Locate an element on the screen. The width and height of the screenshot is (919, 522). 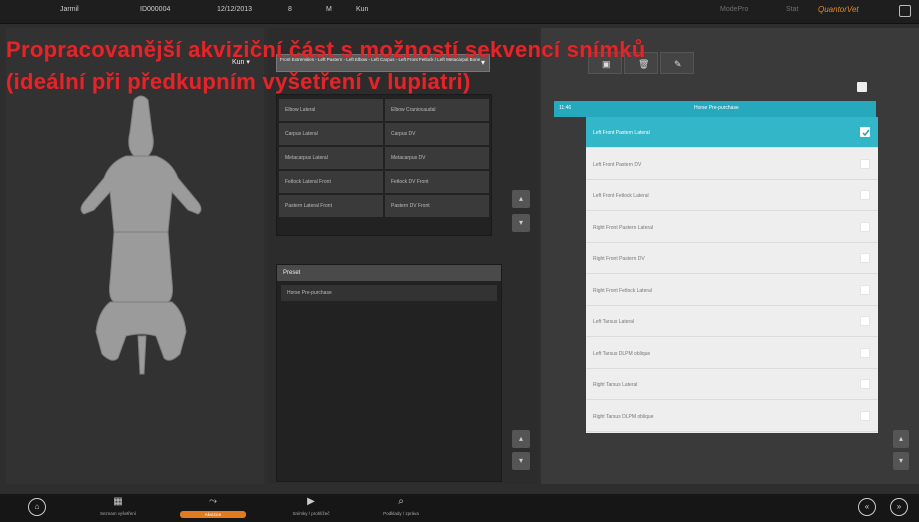
sequence-row-label: Right Front Fetlock Lateral is located at coordinates (622, 290).